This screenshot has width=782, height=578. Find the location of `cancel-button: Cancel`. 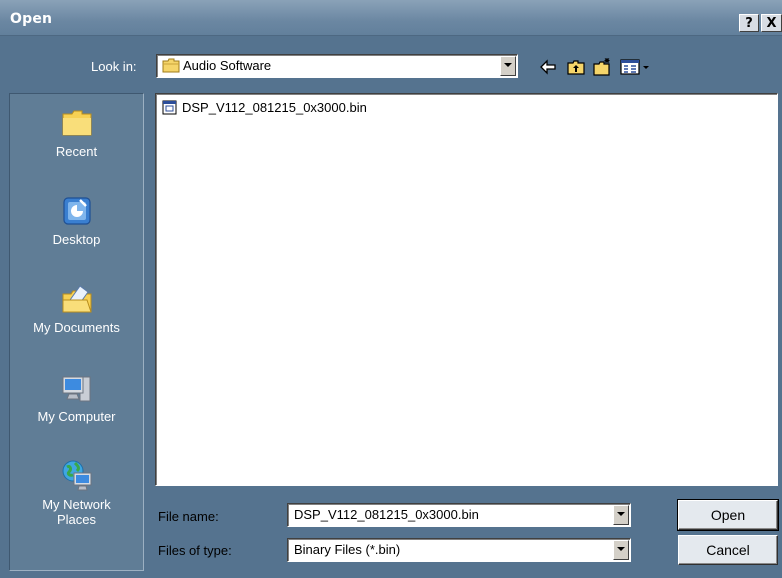

cancel-button: Cancel is located at coordinates (728, 550).